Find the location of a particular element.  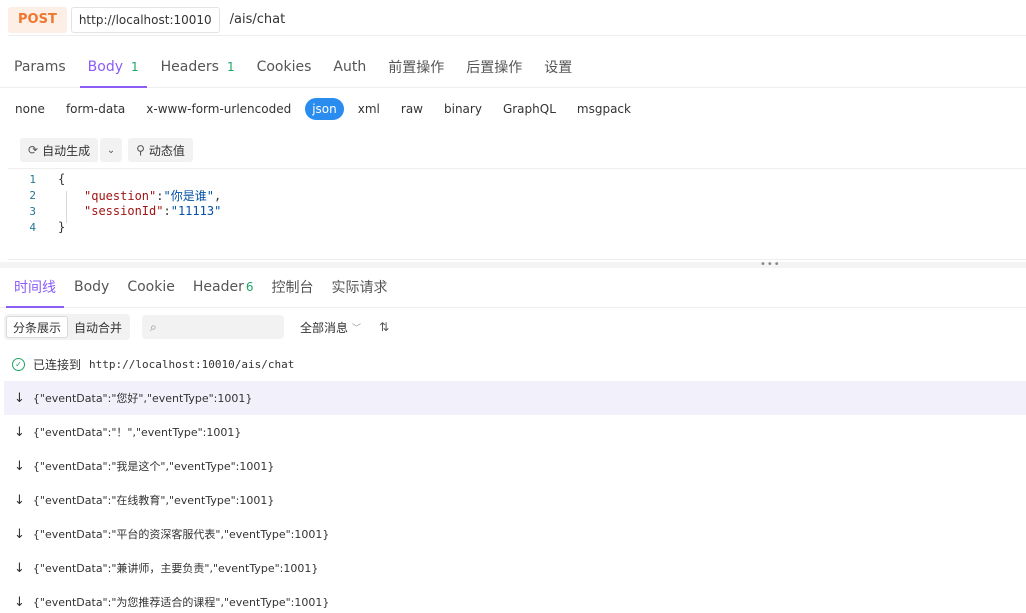

body-tools: ⟳ 自动生成 ⌄ ⚲ 动态值 is located at coordinates (106, 150).